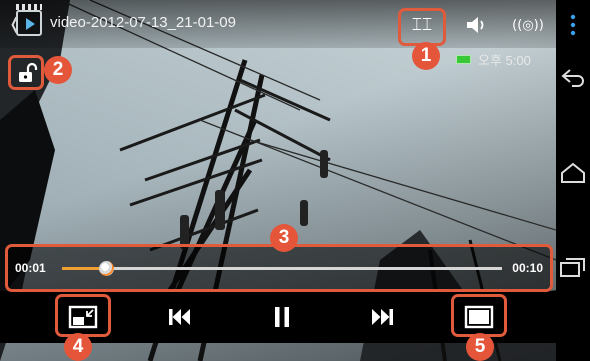  Describe the element at coordinates (478, 25) in the screenshot. I see `volume-icon` at that location.